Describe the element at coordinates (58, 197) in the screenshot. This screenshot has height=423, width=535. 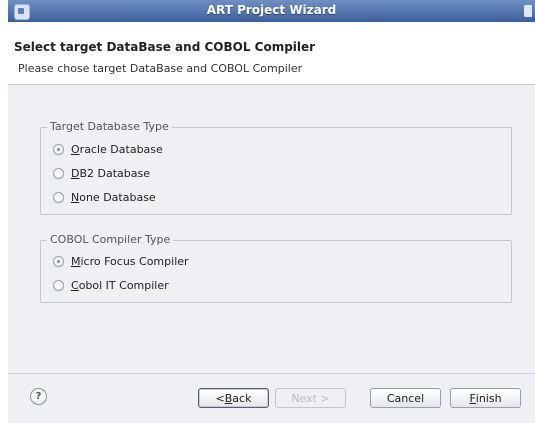
I see `radio-button-none` at that location.